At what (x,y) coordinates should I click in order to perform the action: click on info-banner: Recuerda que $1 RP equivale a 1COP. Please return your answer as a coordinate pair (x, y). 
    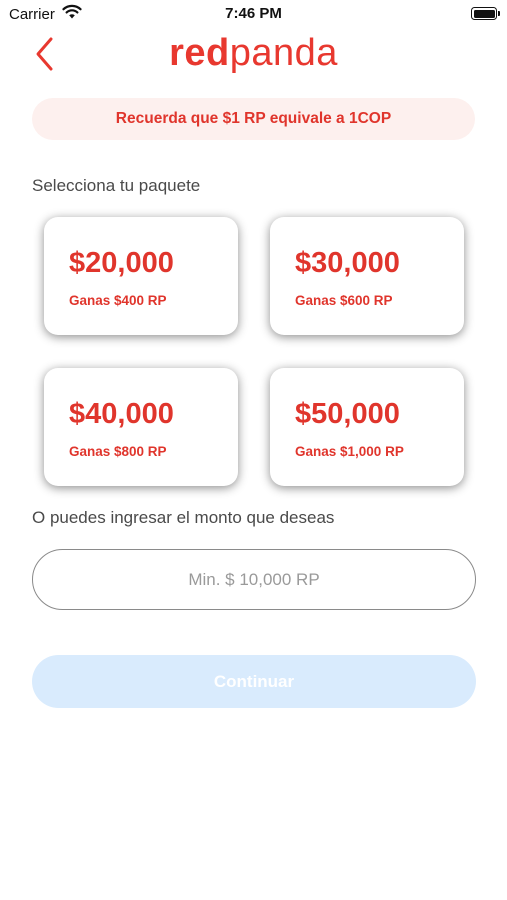
    Looking at the image, I should click on (253, 119).